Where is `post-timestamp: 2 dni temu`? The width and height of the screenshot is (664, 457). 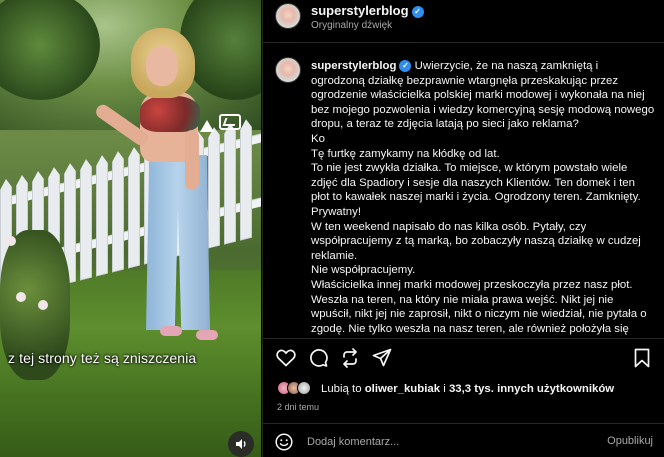
post-timestamp: 2 dni temu is located at coordinates (298, 407).